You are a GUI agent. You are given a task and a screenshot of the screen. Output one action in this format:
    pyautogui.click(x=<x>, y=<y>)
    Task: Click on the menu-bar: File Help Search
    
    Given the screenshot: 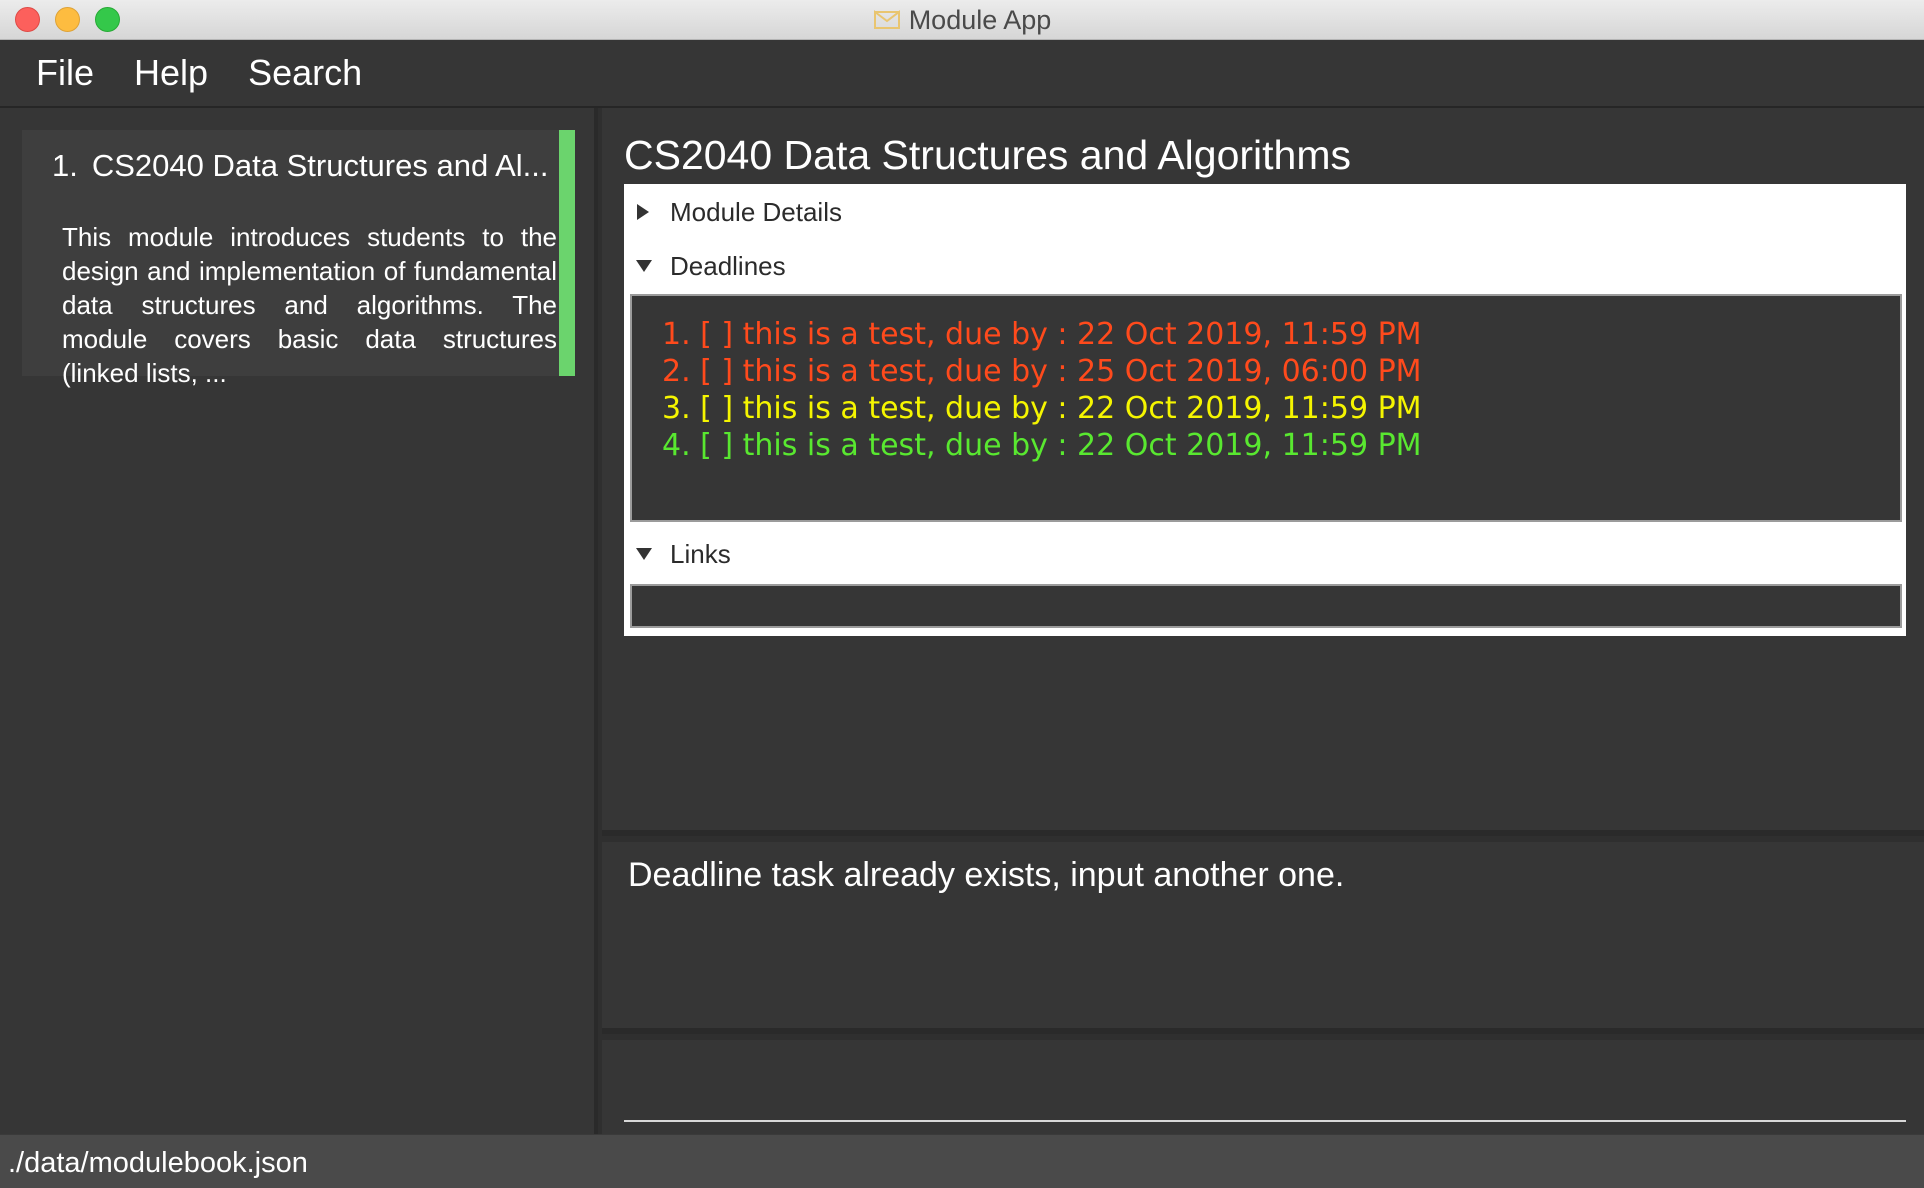 What is the action you would take?
    pyautogui.click(x=962, y=74)
    